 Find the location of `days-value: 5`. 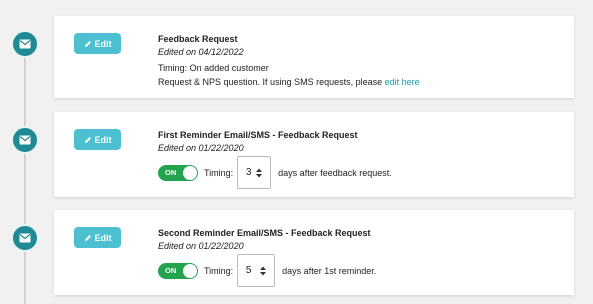

days-value: 5 is located at coordinates (248, 270).